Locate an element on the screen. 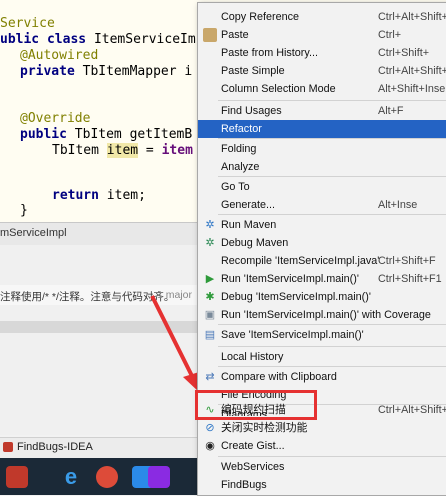  paste-icon is located at coordinates (210, 35).